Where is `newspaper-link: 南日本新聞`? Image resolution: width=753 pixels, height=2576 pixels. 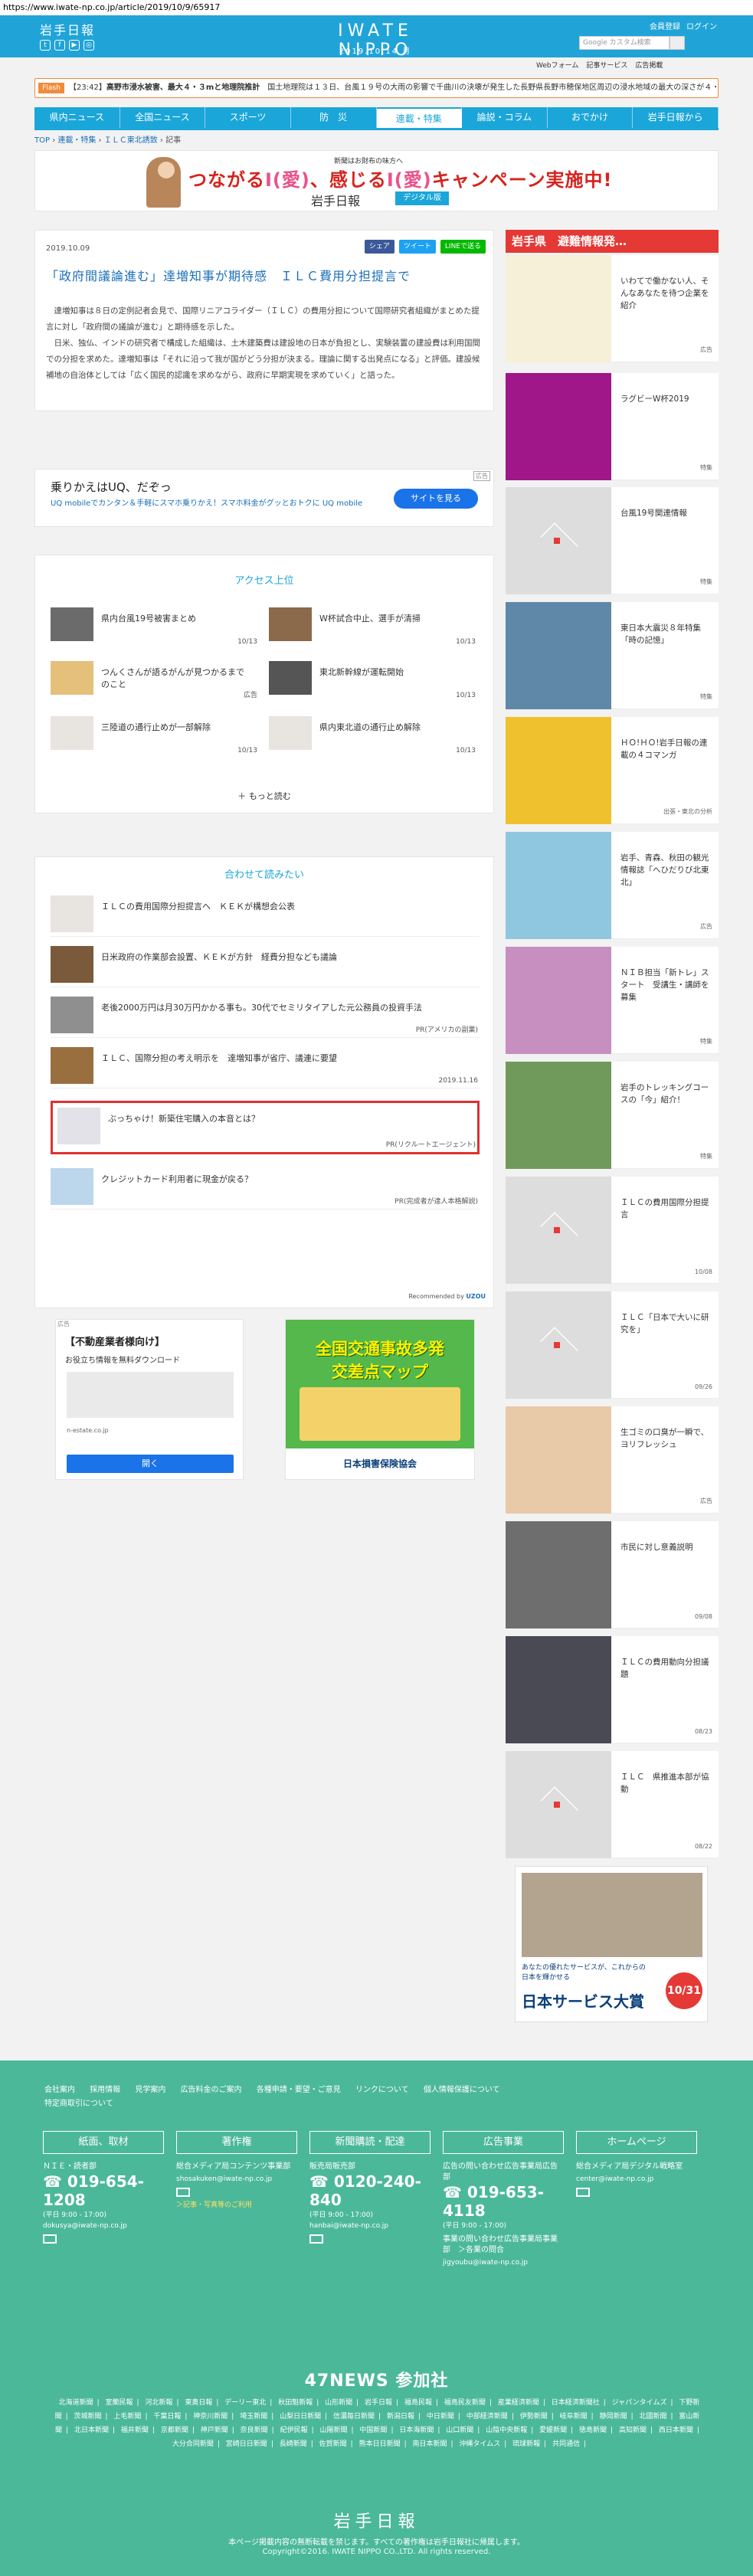
newspaper-link: 南日本新聞 is located at coordinates (429, 2444).